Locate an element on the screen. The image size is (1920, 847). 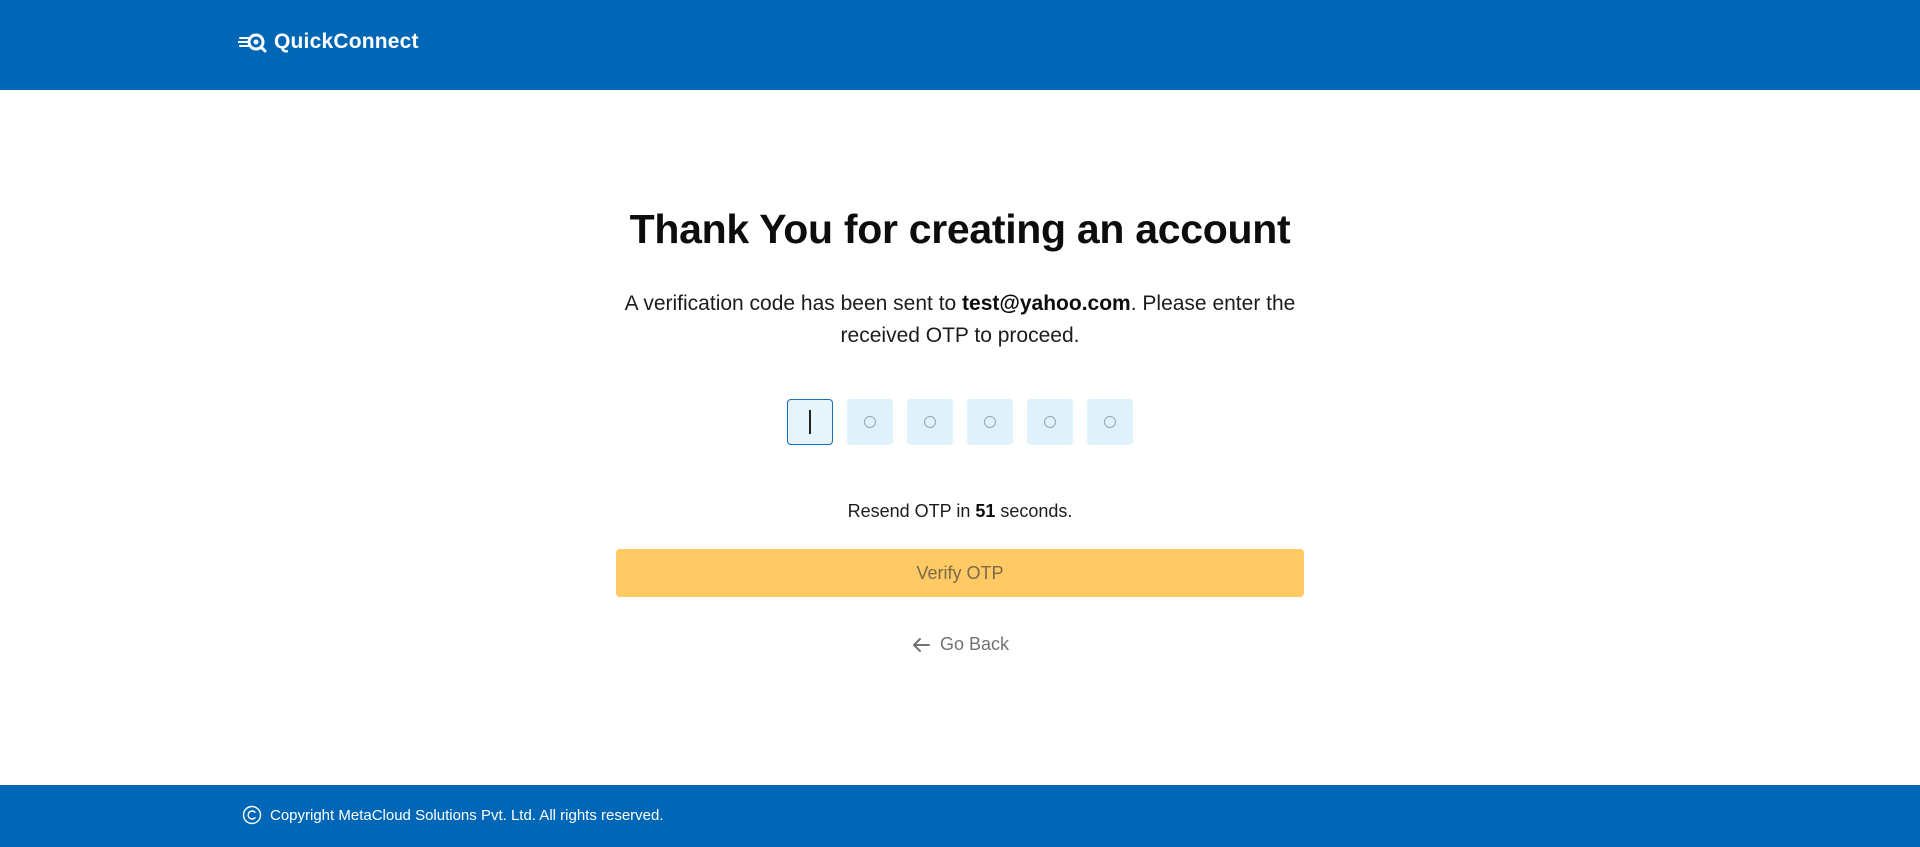
go-back-row: Go Back is located at coordinates (960, 644).